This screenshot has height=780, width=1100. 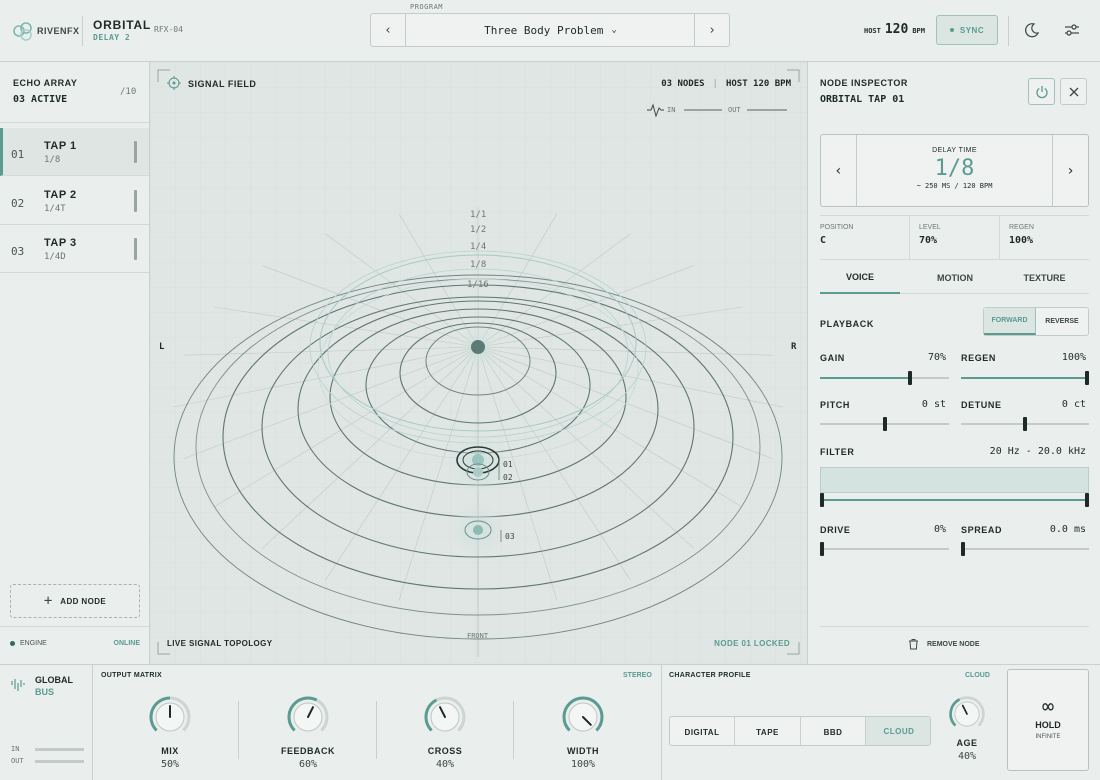 What do you see at coordinates (308, 717) in the screenshot?
I see `feedback-knob` at bounding box center [308, 717].